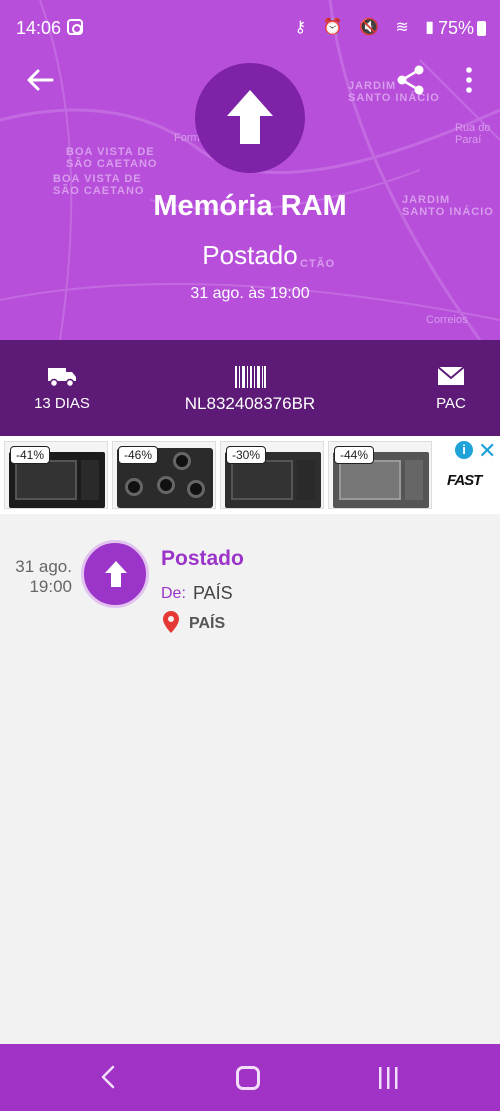 The width and height of the screenshot is (500, 1111). What do you see at coordinates (447, 320) in the screenshot?
I see `map-label: Correios` at bounding box center [447, 320].